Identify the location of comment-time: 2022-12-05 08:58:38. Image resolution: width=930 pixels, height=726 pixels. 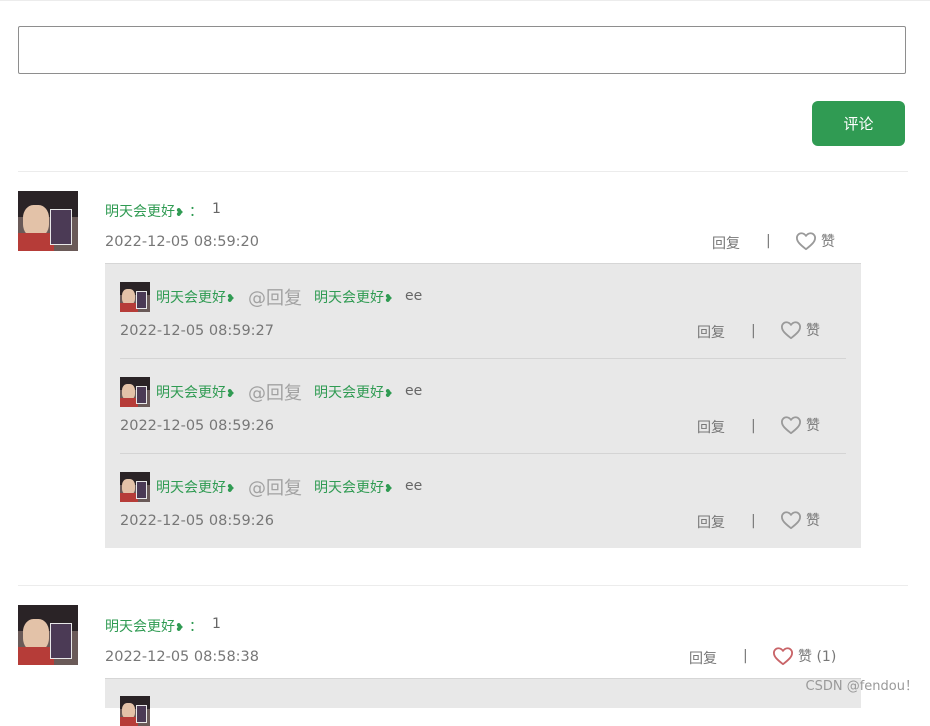
(182, 657).